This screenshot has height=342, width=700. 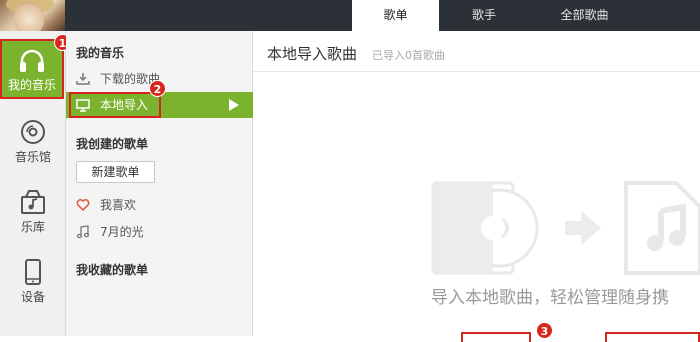 What do you see at coordinates (33, 132) in the screenshot?
I see `disc-icon` at bounding box center [33, 132].